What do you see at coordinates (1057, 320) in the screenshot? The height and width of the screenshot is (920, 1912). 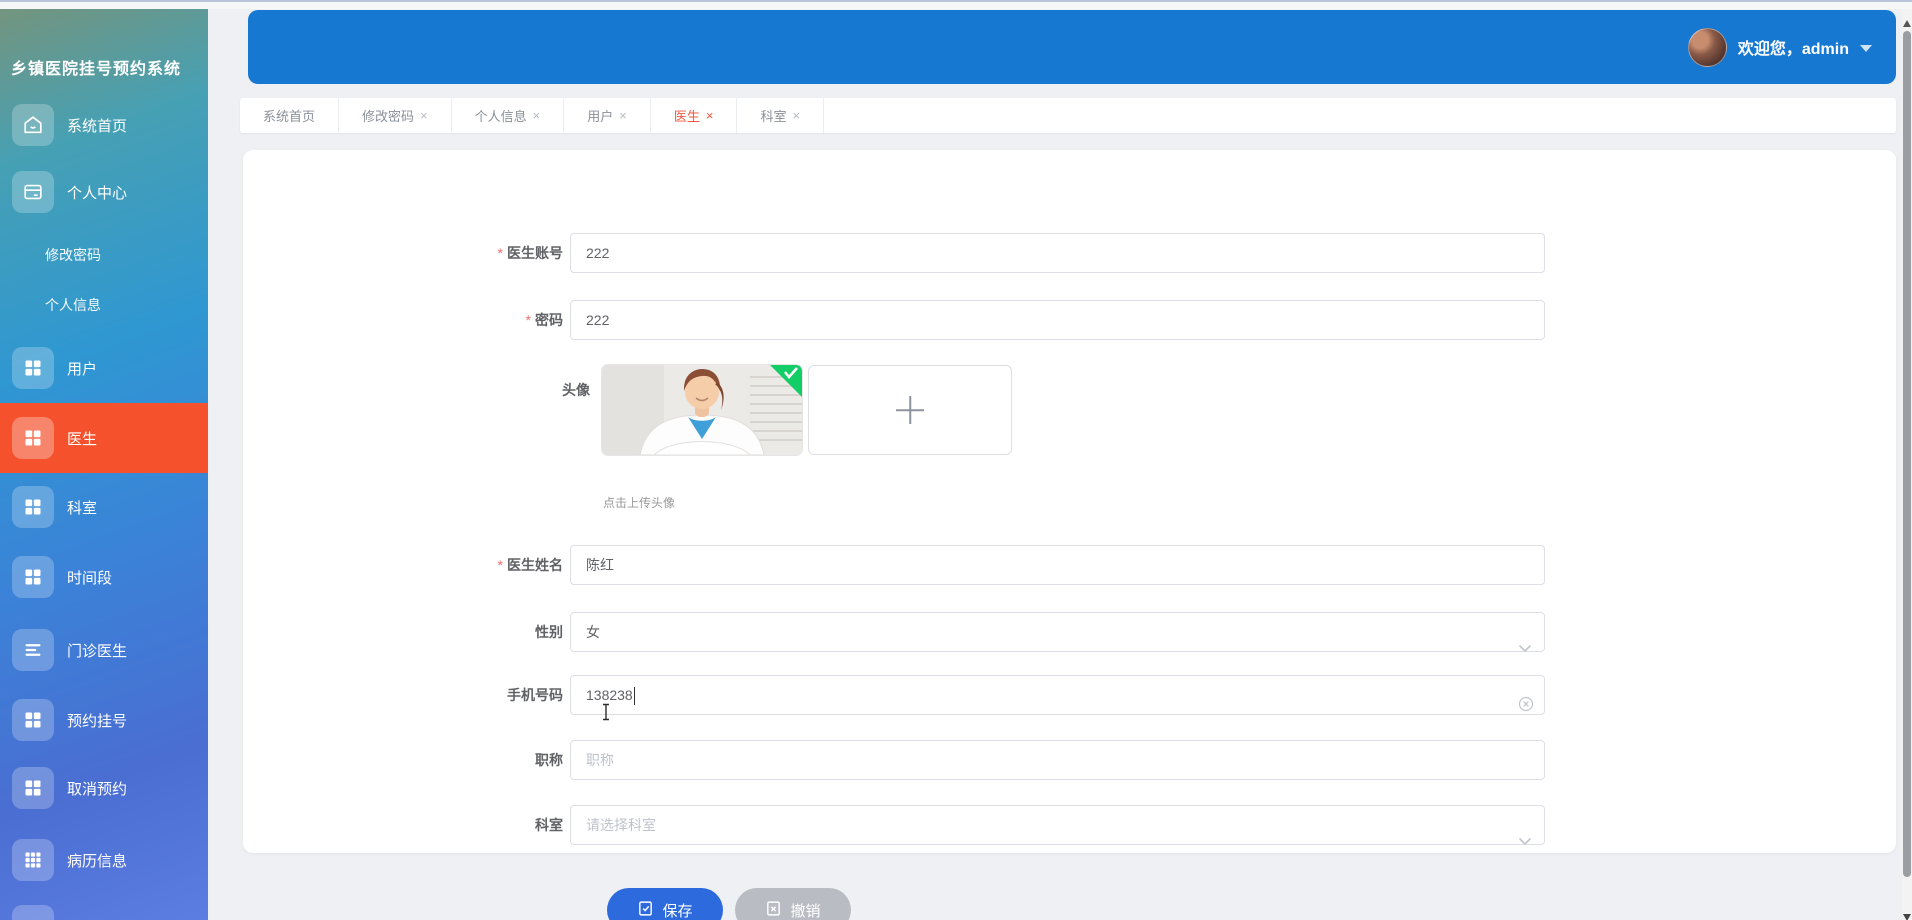 I see `password-input: 222` at bounding box center [1057, 320].